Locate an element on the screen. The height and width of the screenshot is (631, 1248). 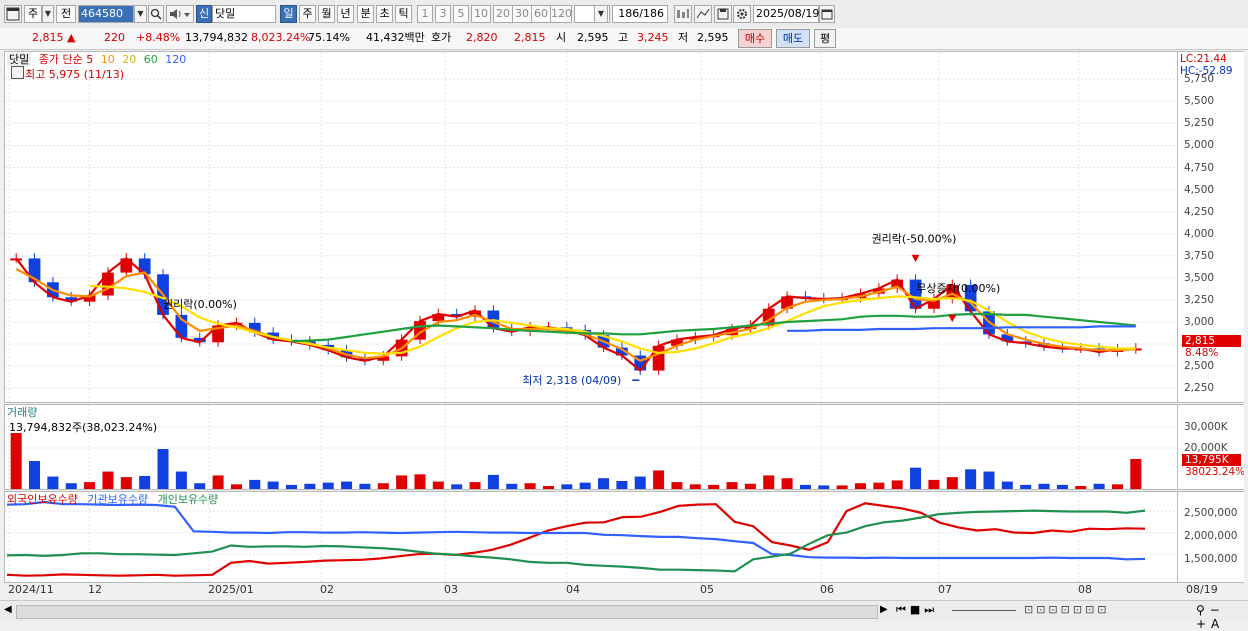
bottom-scrollbar: ◀ ▶ ⏮■⏭ ⊡⊡⊡⊡⊡⊡⊡ ⚲−+A is located at coordinates (624, 615).